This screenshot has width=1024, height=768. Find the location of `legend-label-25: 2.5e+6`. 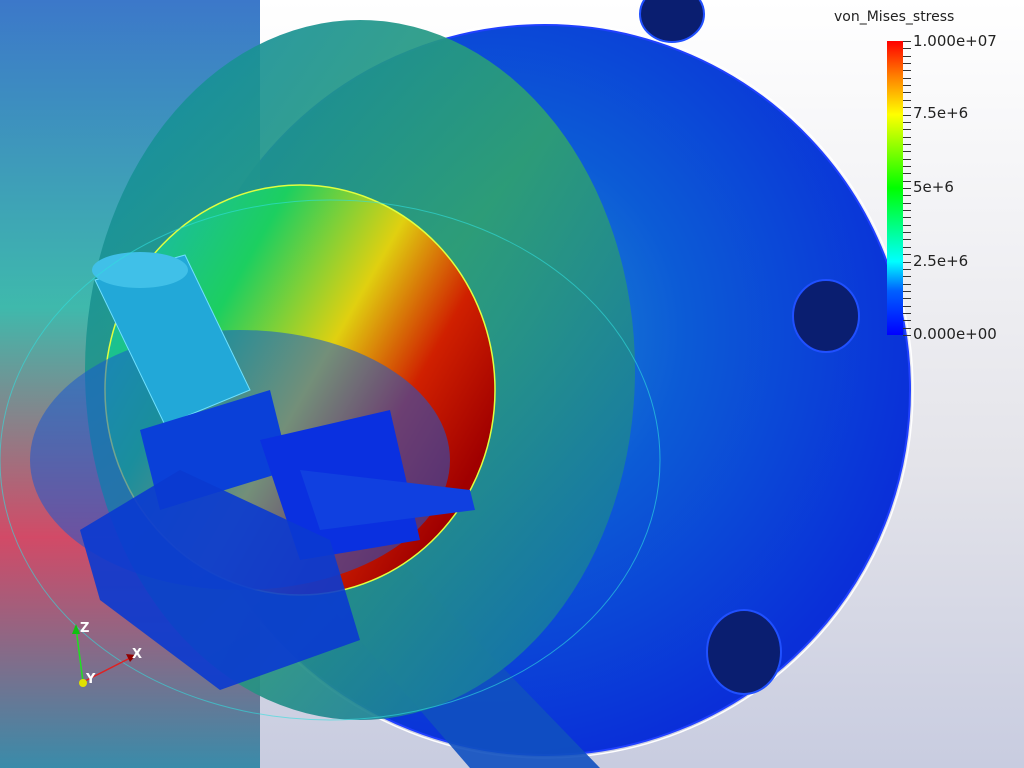

legend-label-25: 2.5e+6 is located at coordinates (941, 261).